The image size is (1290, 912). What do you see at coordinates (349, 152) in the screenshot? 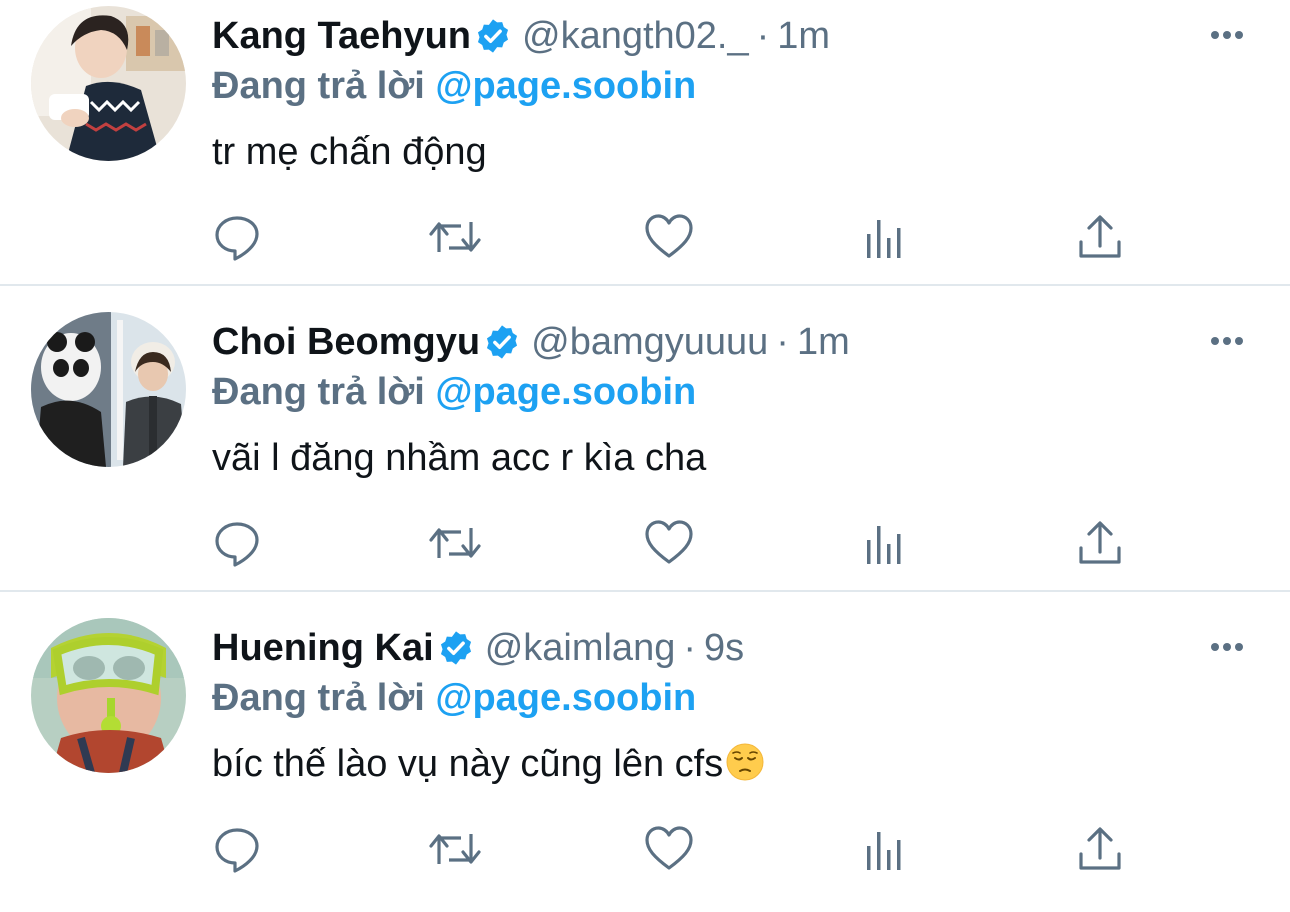
I see `tweet-text: tr mẹ chấn động` at bounding box center [349, 152].